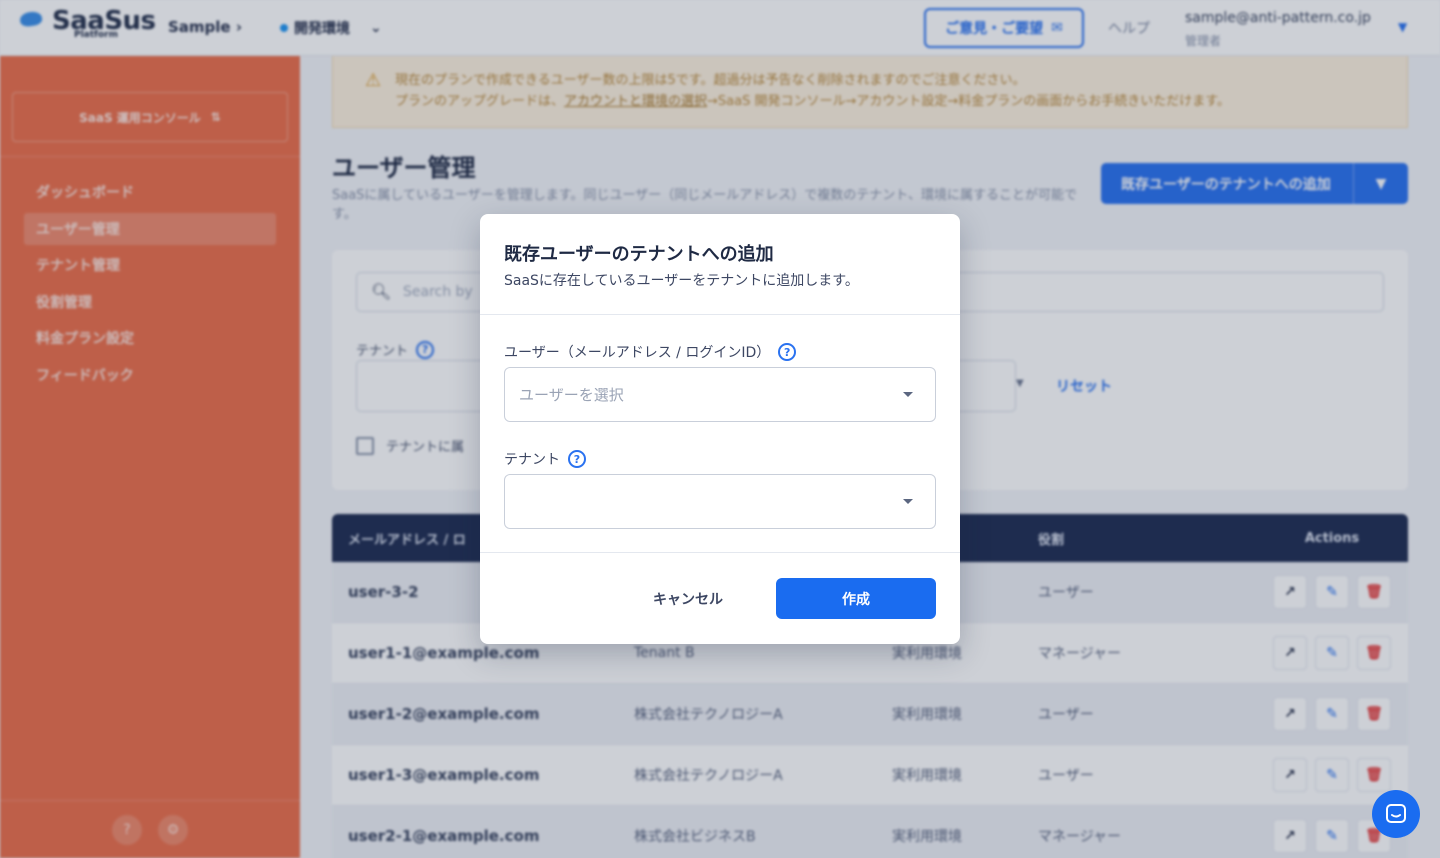 The image size is (1440, 858). I want to click on dialog-subtitle: SaaSに存在しているユーザーをテナントに追加します。, so click(681, 281).